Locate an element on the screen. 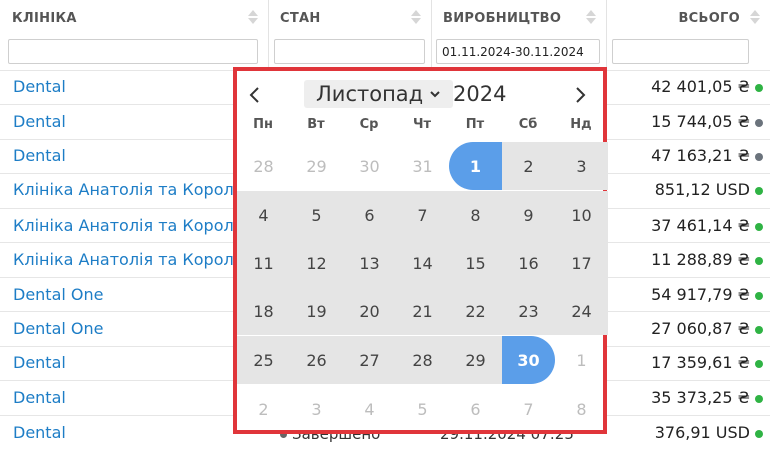 The image size is (770, 456). chevron-left-icon is located at coordinates (255, 95).